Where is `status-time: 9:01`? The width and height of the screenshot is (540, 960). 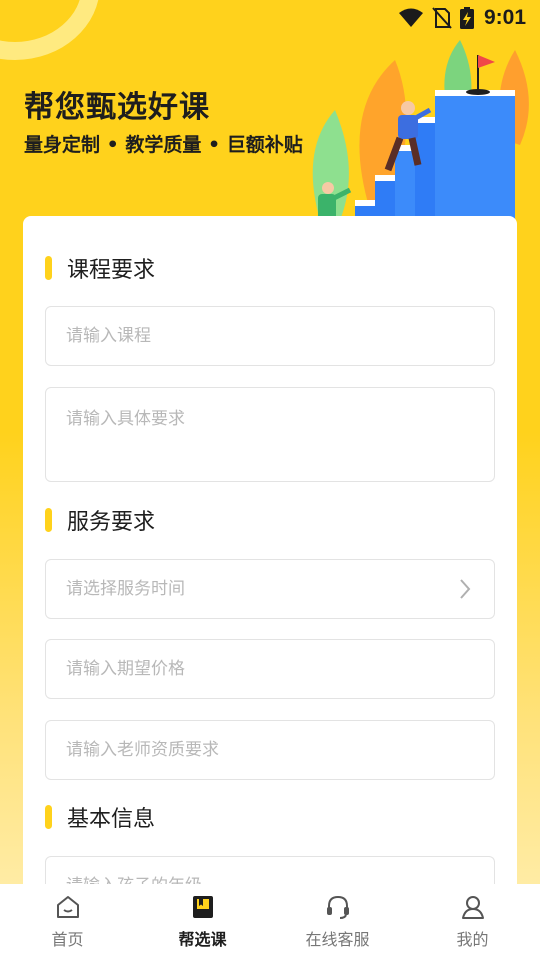
status-time: 9:01 is located at coordinates (504, 17).